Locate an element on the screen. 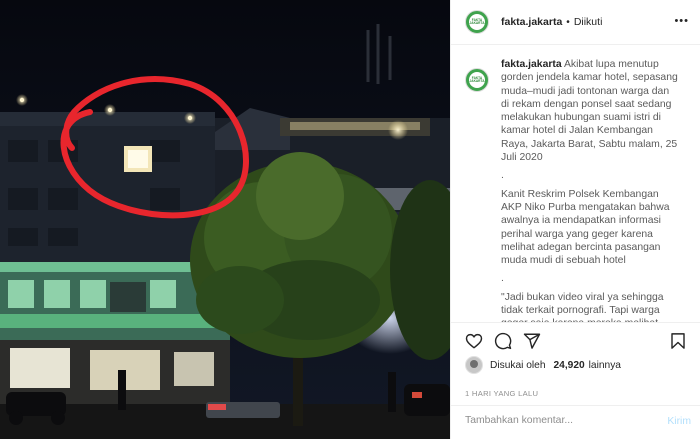 This screenshot has height=439, width=700. likes-count: 24,920 is located at coordinates (569, 365).